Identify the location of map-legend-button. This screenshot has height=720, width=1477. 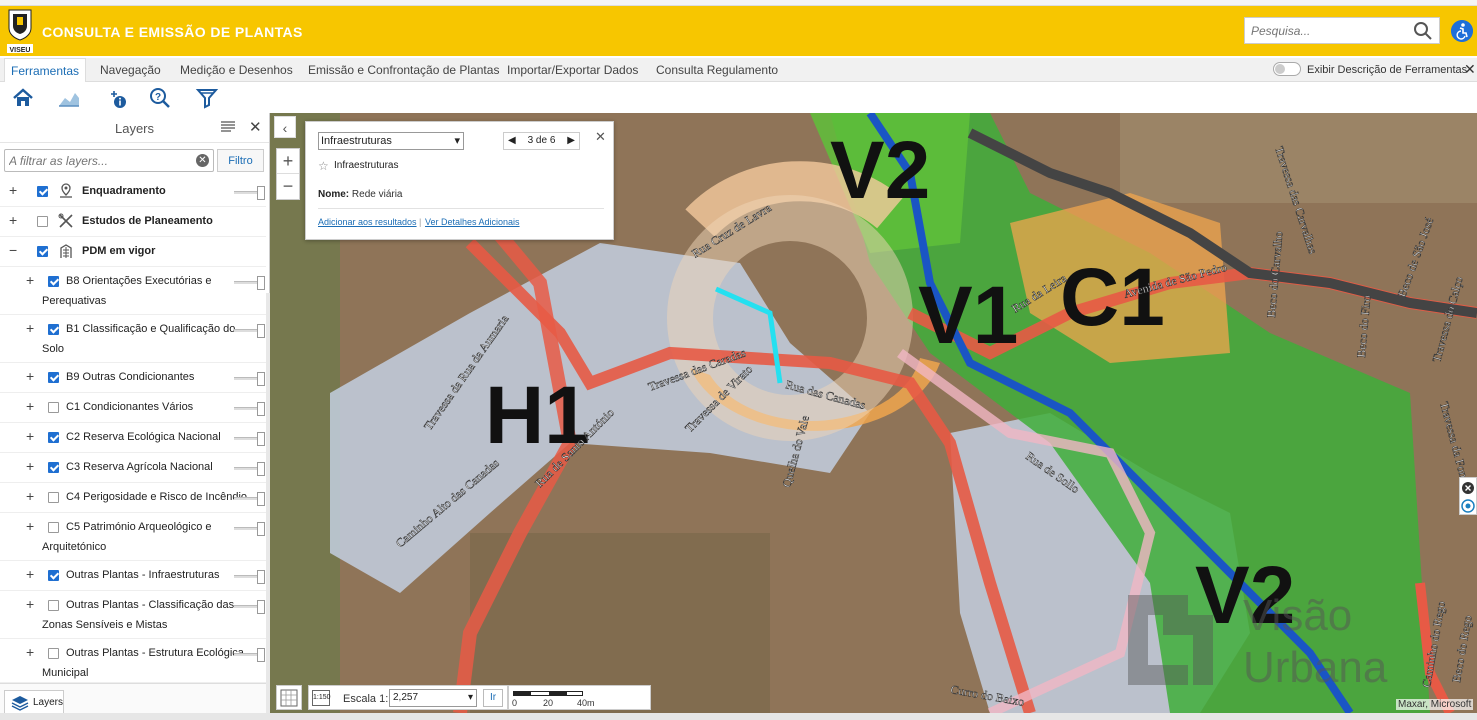
(289, 697).